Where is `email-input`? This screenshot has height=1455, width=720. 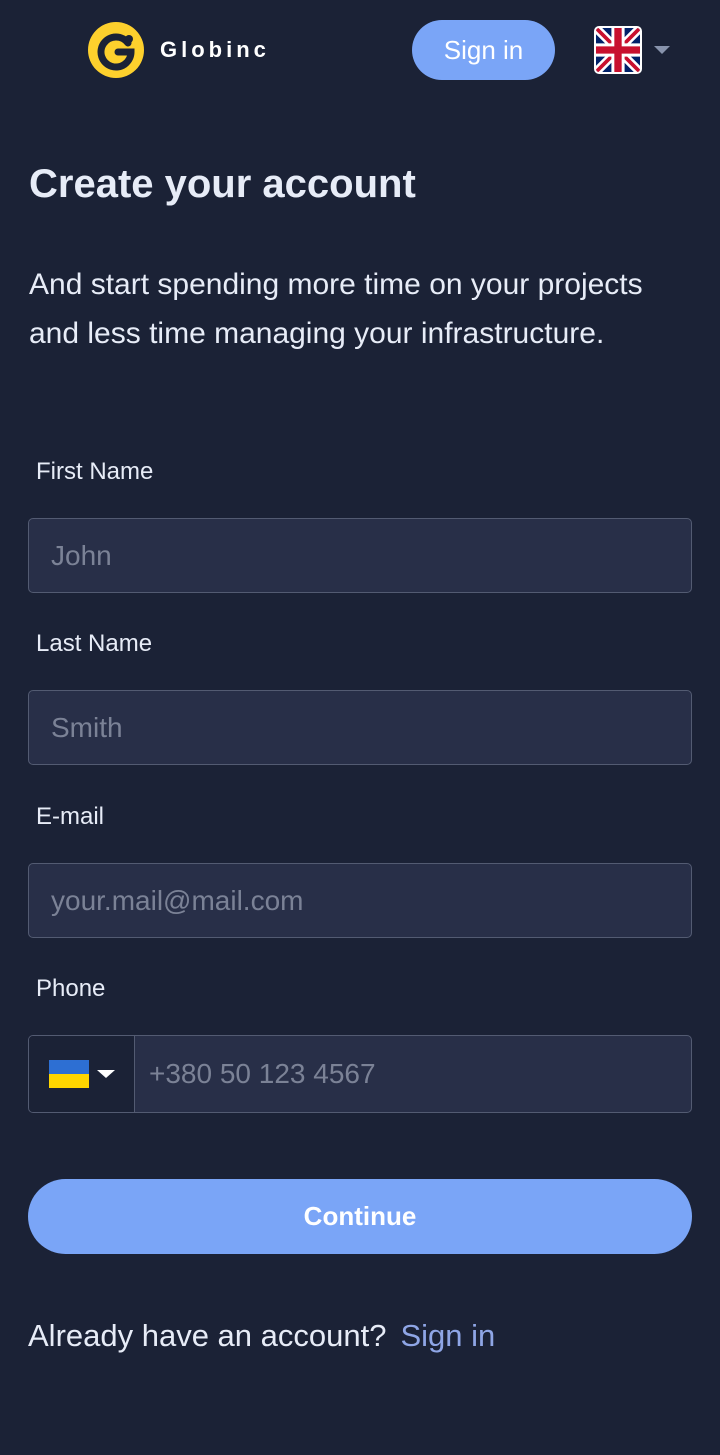 email-input is located at coordinates (360, 900).